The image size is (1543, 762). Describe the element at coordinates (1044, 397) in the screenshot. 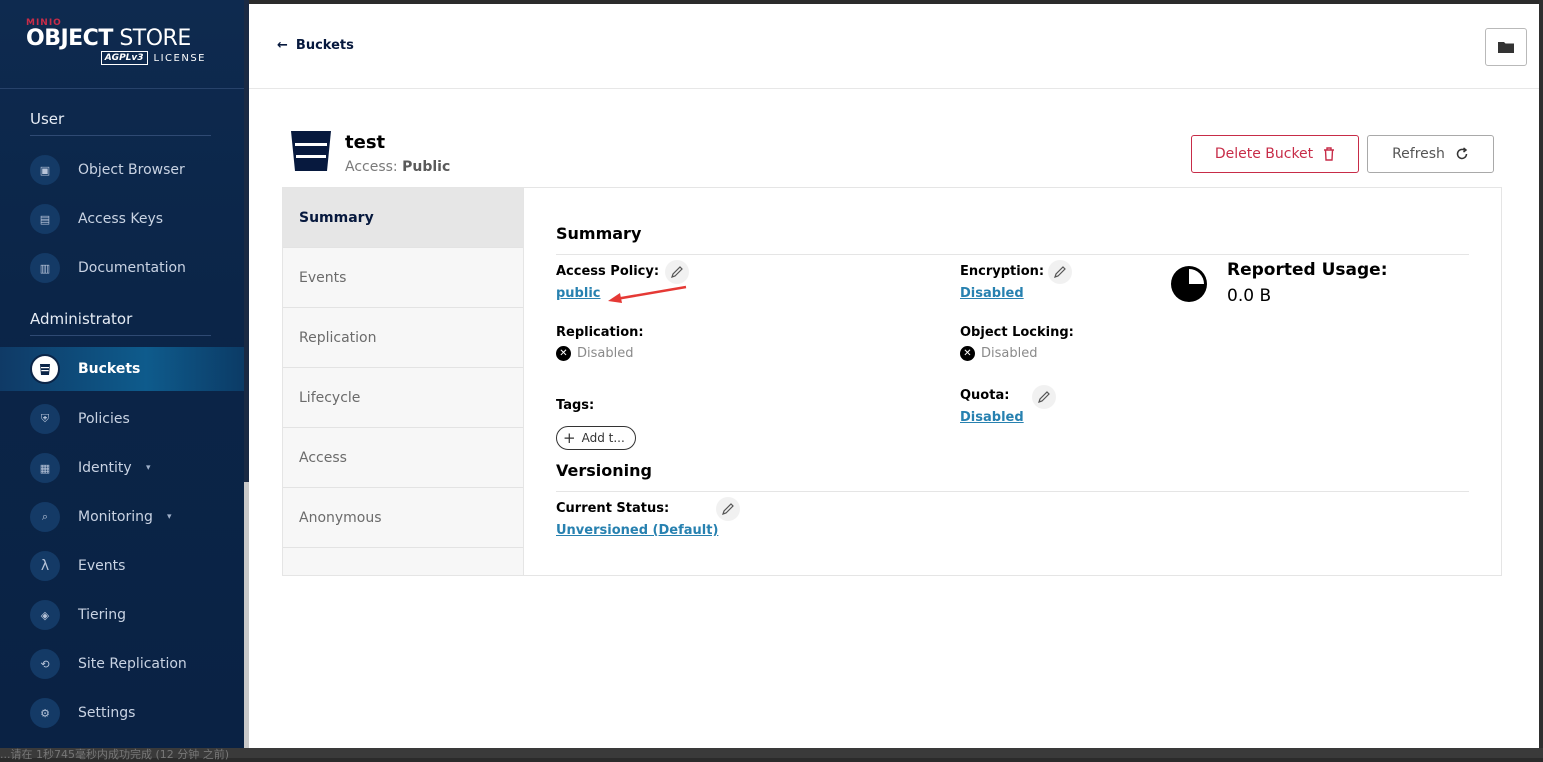

I see `edit-quota-button` at that location.